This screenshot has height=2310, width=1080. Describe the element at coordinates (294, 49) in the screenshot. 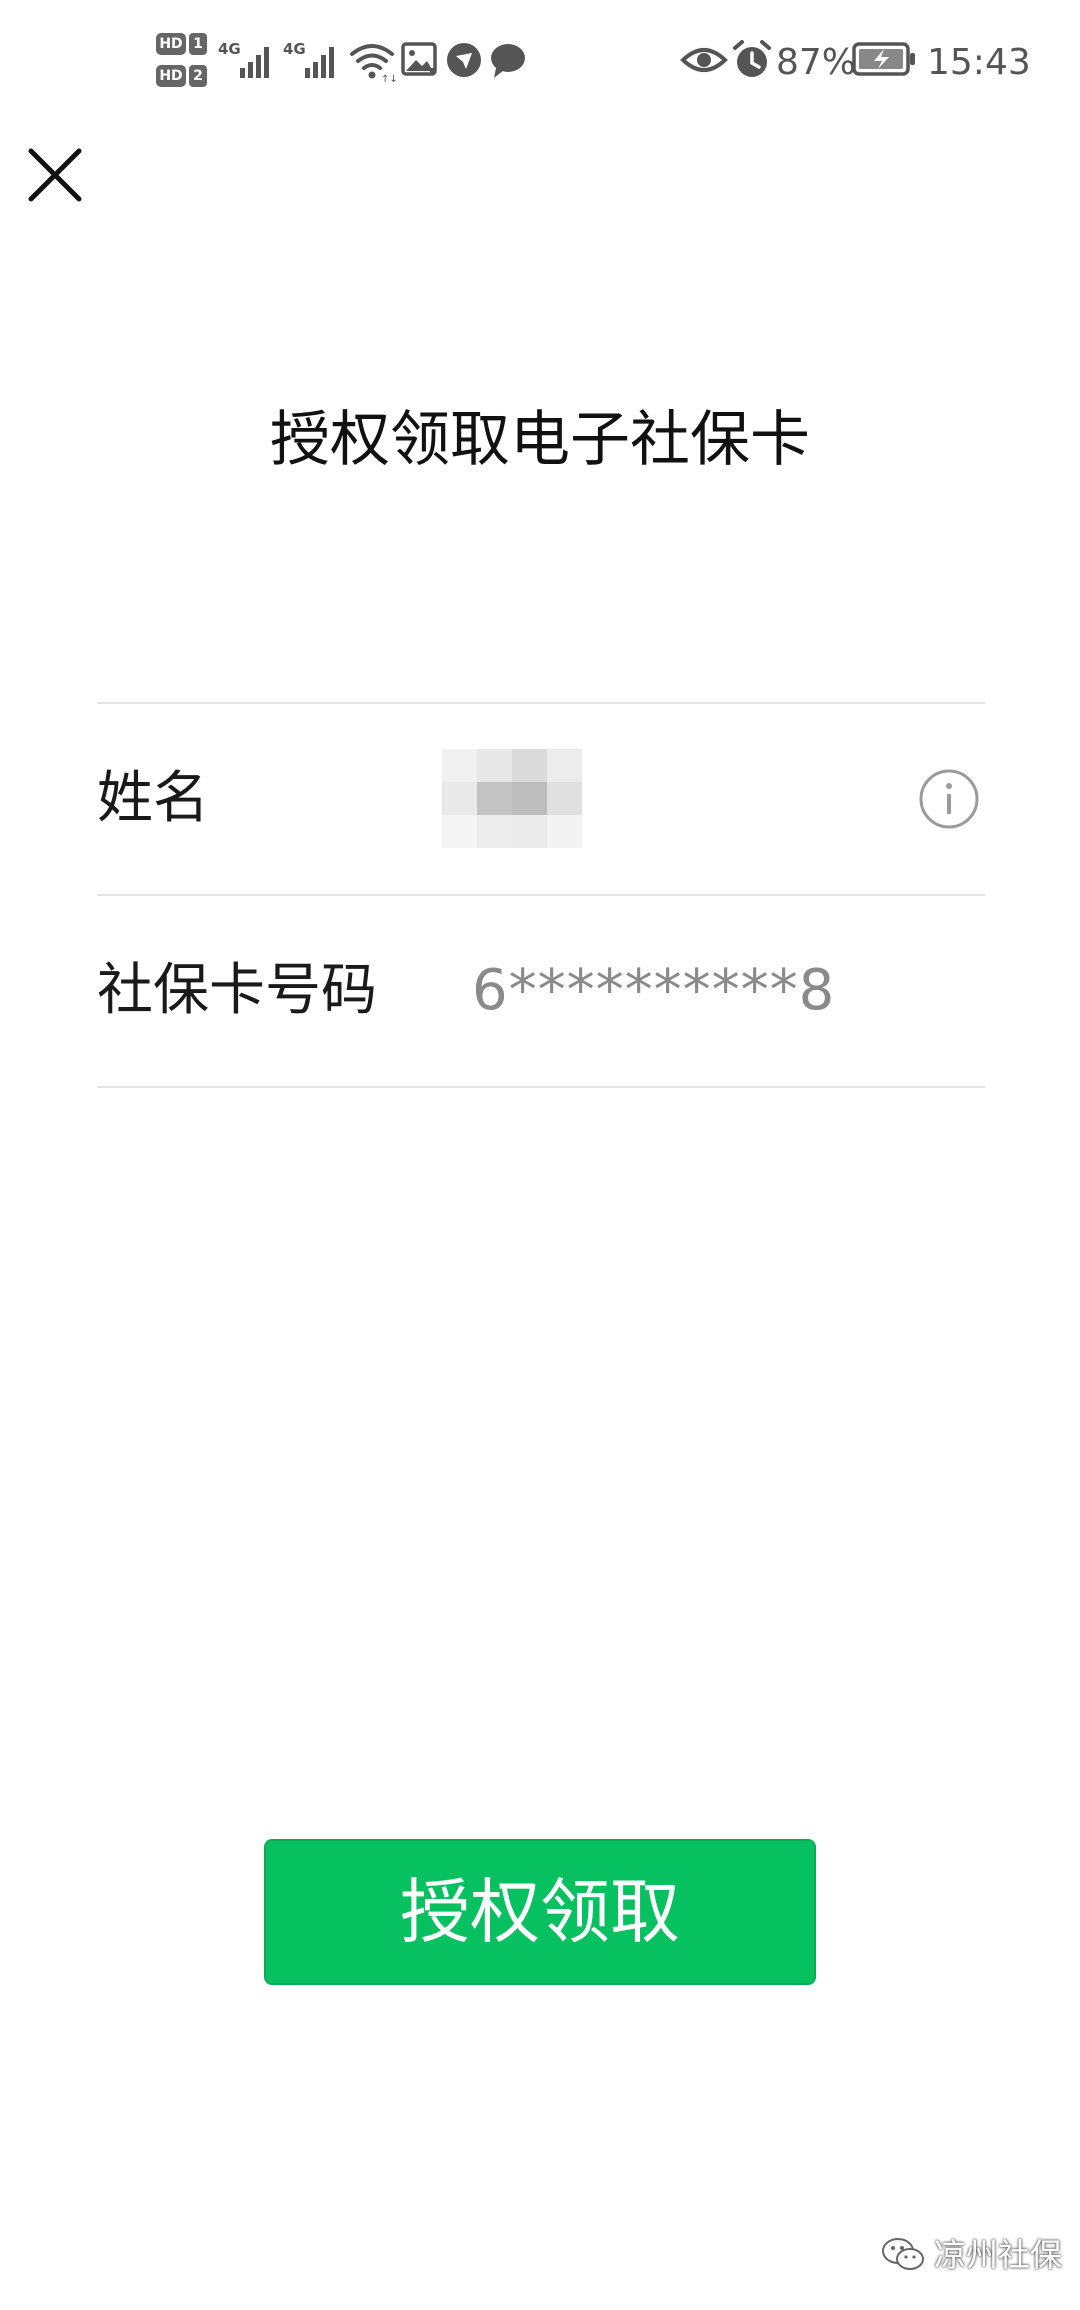

I see `network-type-2: 4G` at that location.